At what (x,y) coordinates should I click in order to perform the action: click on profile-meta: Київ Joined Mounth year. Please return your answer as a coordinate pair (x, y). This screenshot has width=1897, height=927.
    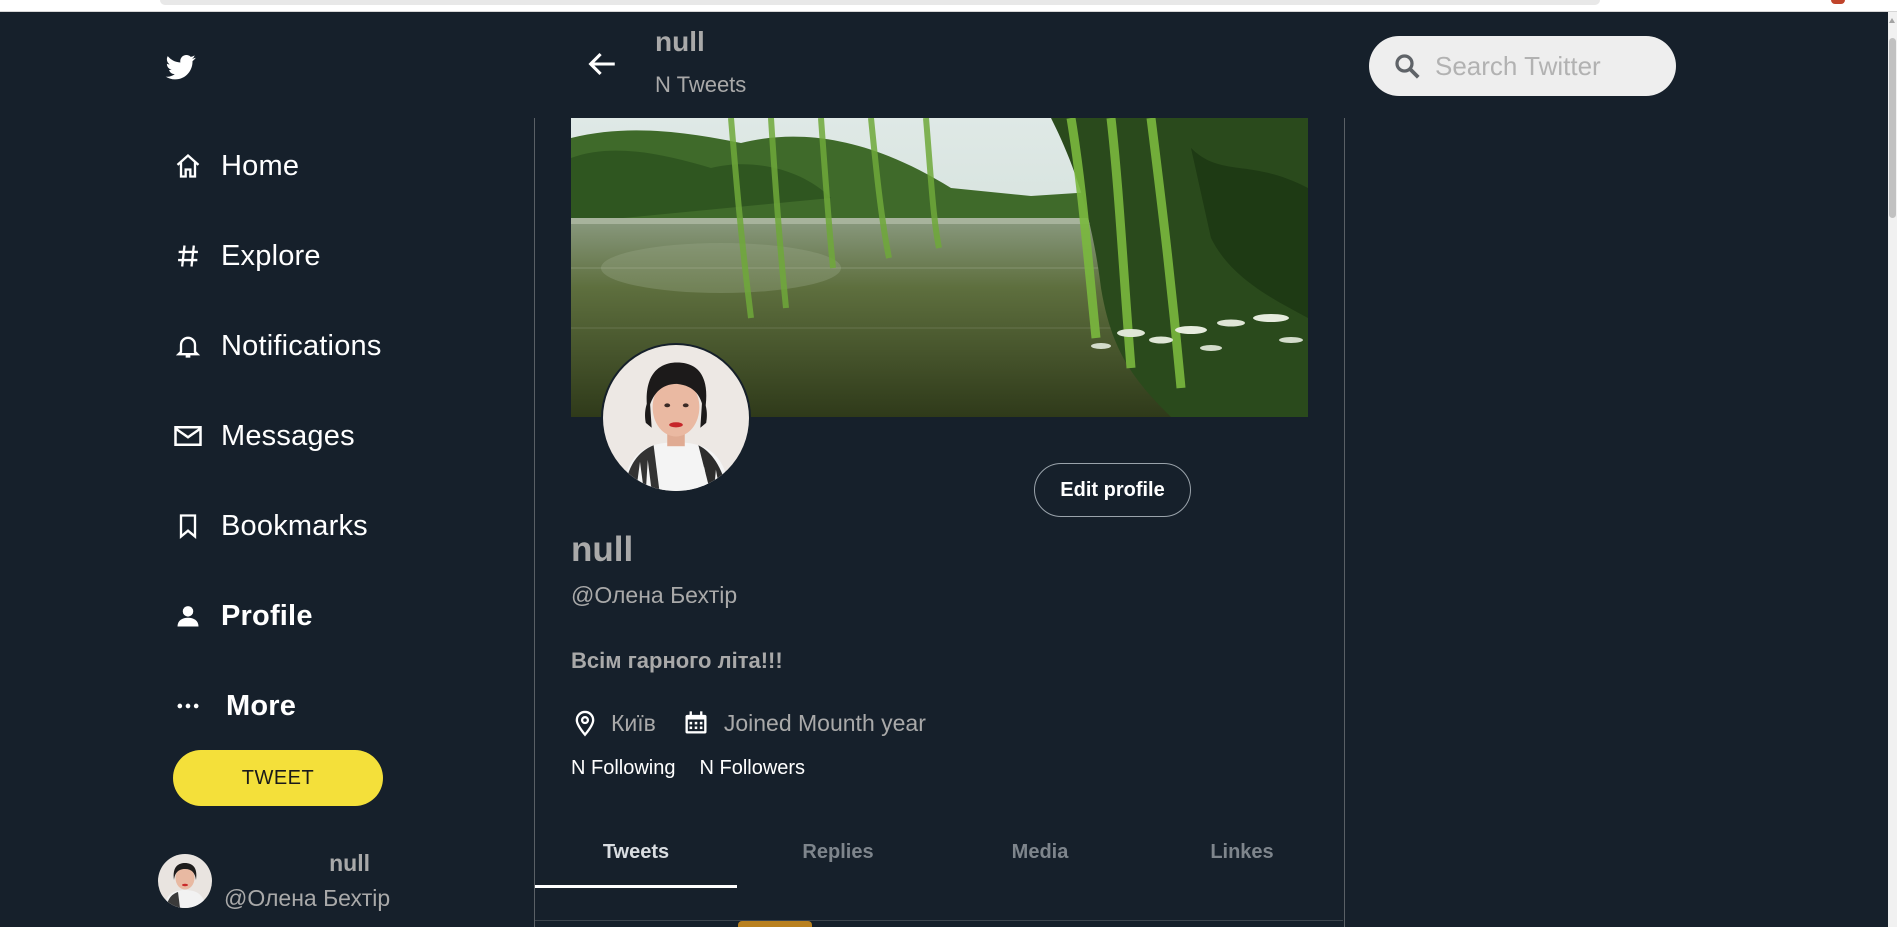
    Looking at the image, I should click on (748, 723).